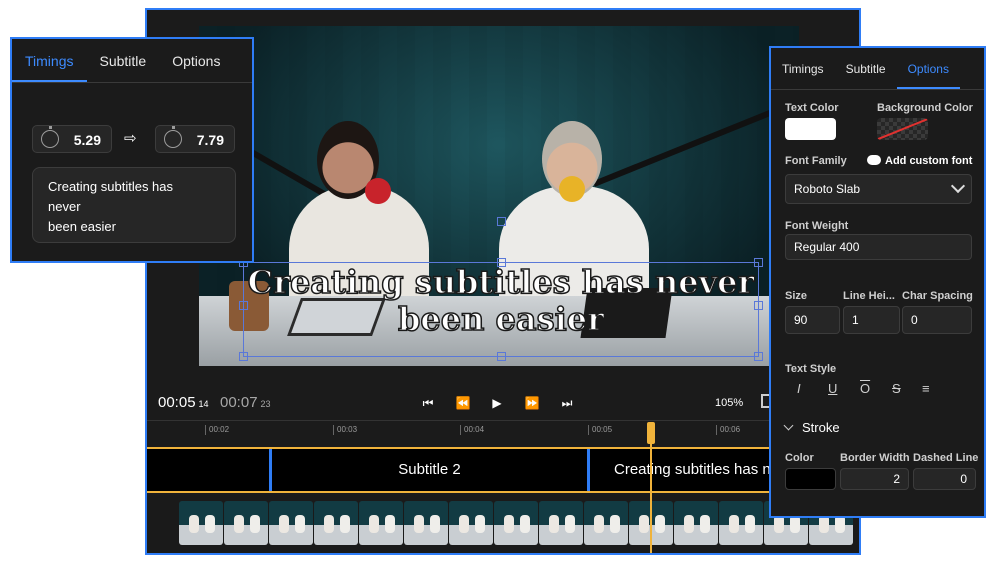 This screenshot has width=1000, height=564. I want to click on border-width-input: 2, so click(874, 479).